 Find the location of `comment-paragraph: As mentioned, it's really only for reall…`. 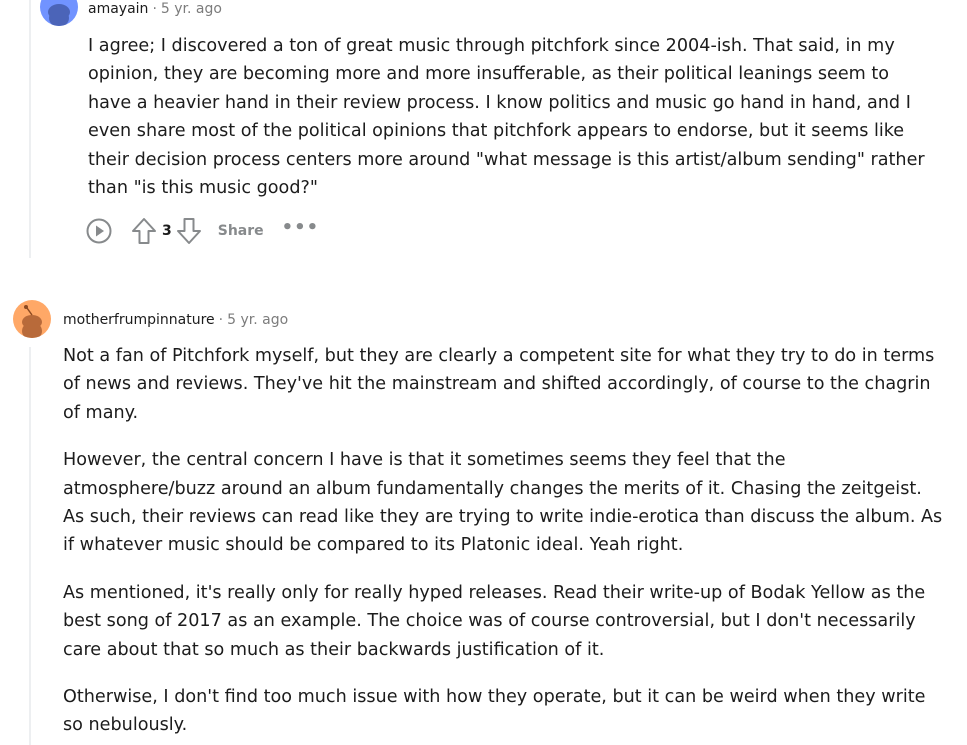

comment-paragraph: As mentioned, it's really only for reall… is located at coordinates (494, 621).